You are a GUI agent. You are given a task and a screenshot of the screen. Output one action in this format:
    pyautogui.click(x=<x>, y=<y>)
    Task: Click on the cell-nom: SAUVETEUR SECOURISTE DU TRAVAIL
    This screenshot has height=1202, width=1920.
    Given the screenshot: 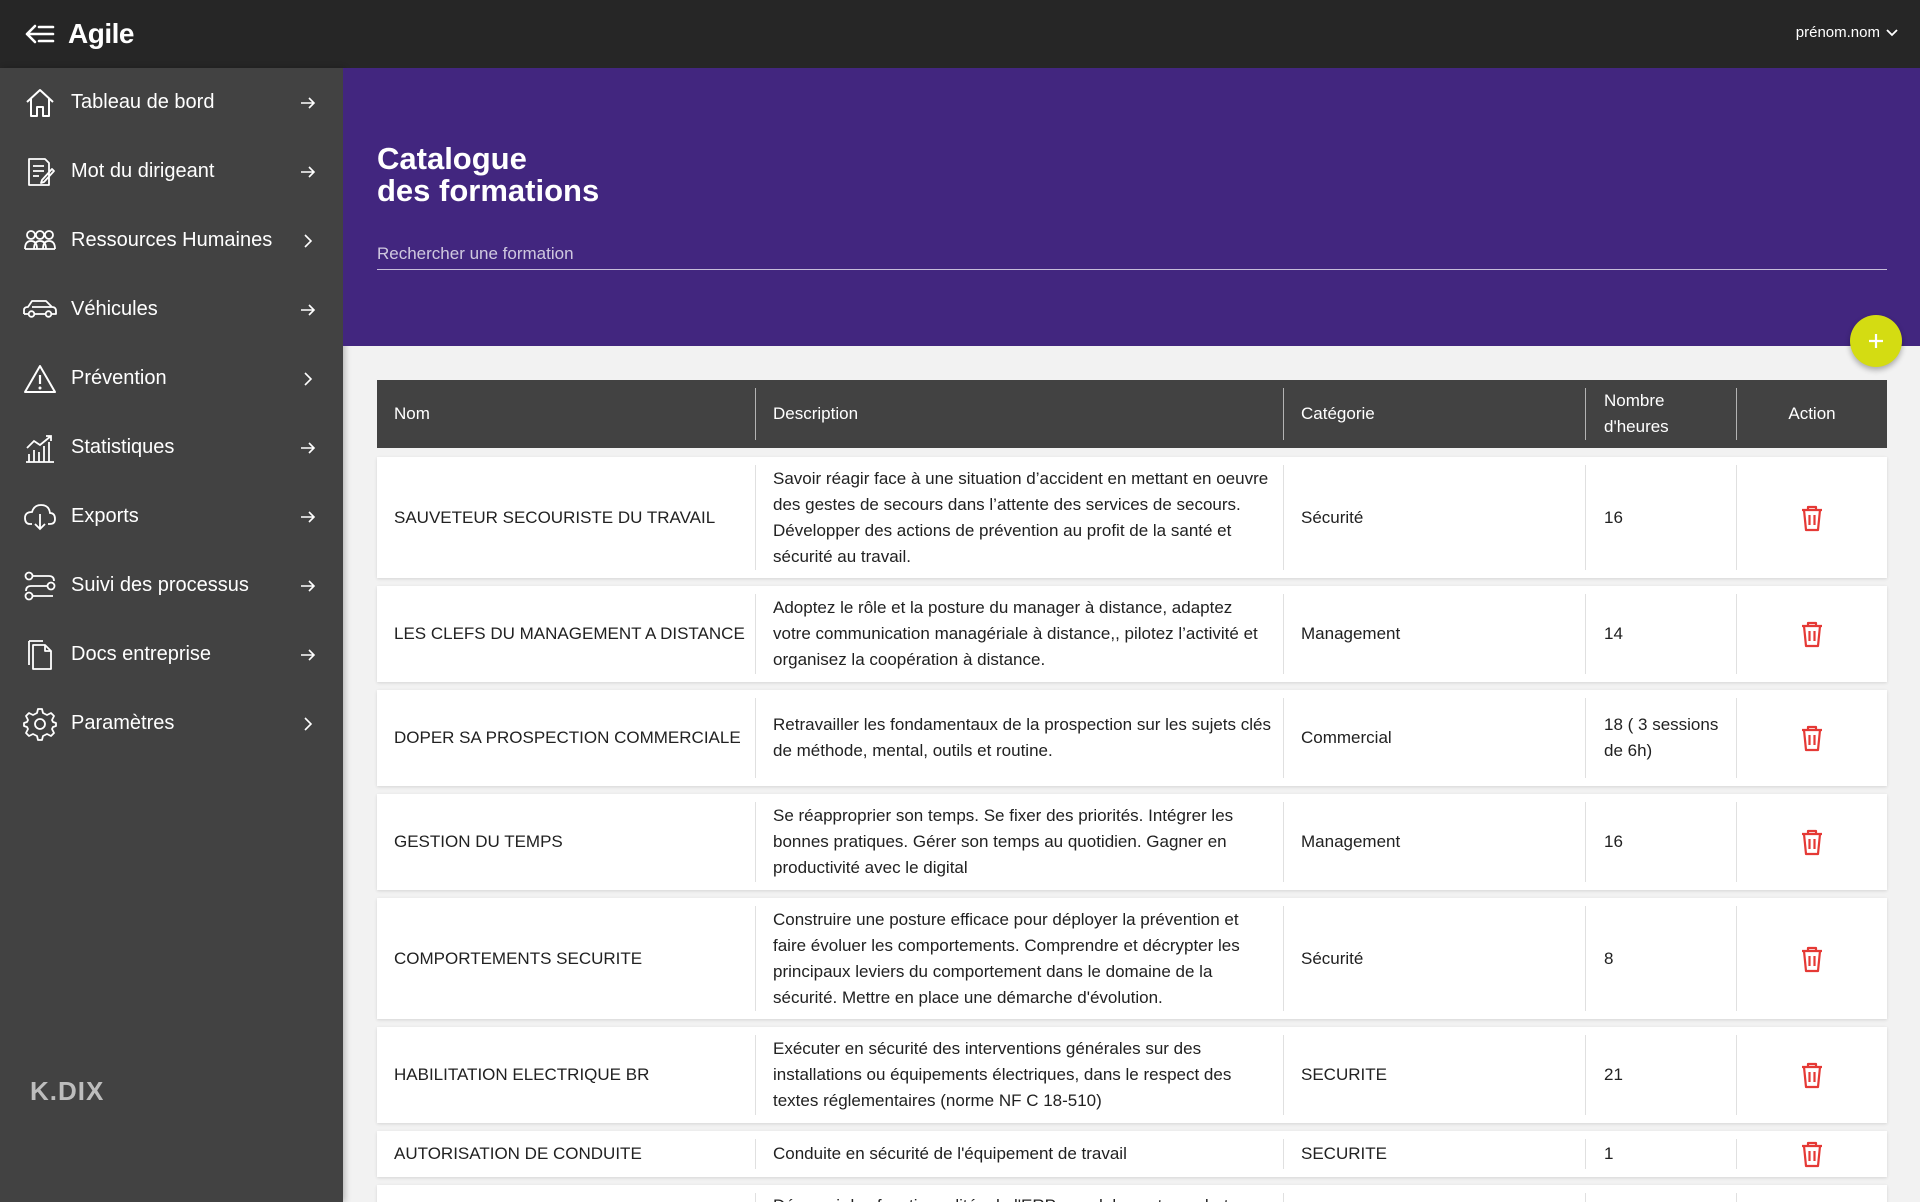 What is the action you would take?
    pyautogui.click(x=555, y=517)
    